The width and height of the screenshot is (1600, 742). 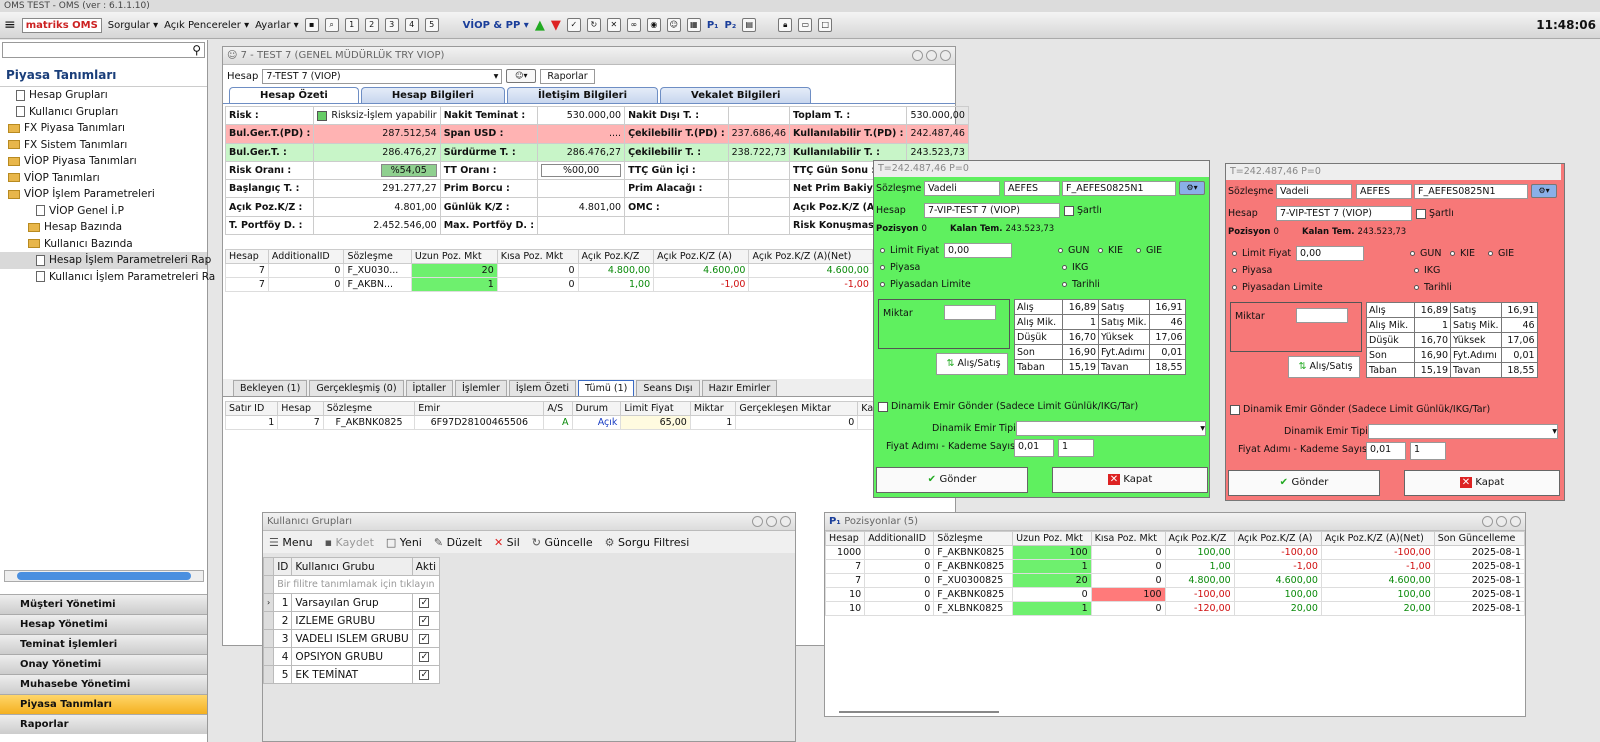 I want to click on order-tab: Seans Dışı, so click(x=668, y=388).